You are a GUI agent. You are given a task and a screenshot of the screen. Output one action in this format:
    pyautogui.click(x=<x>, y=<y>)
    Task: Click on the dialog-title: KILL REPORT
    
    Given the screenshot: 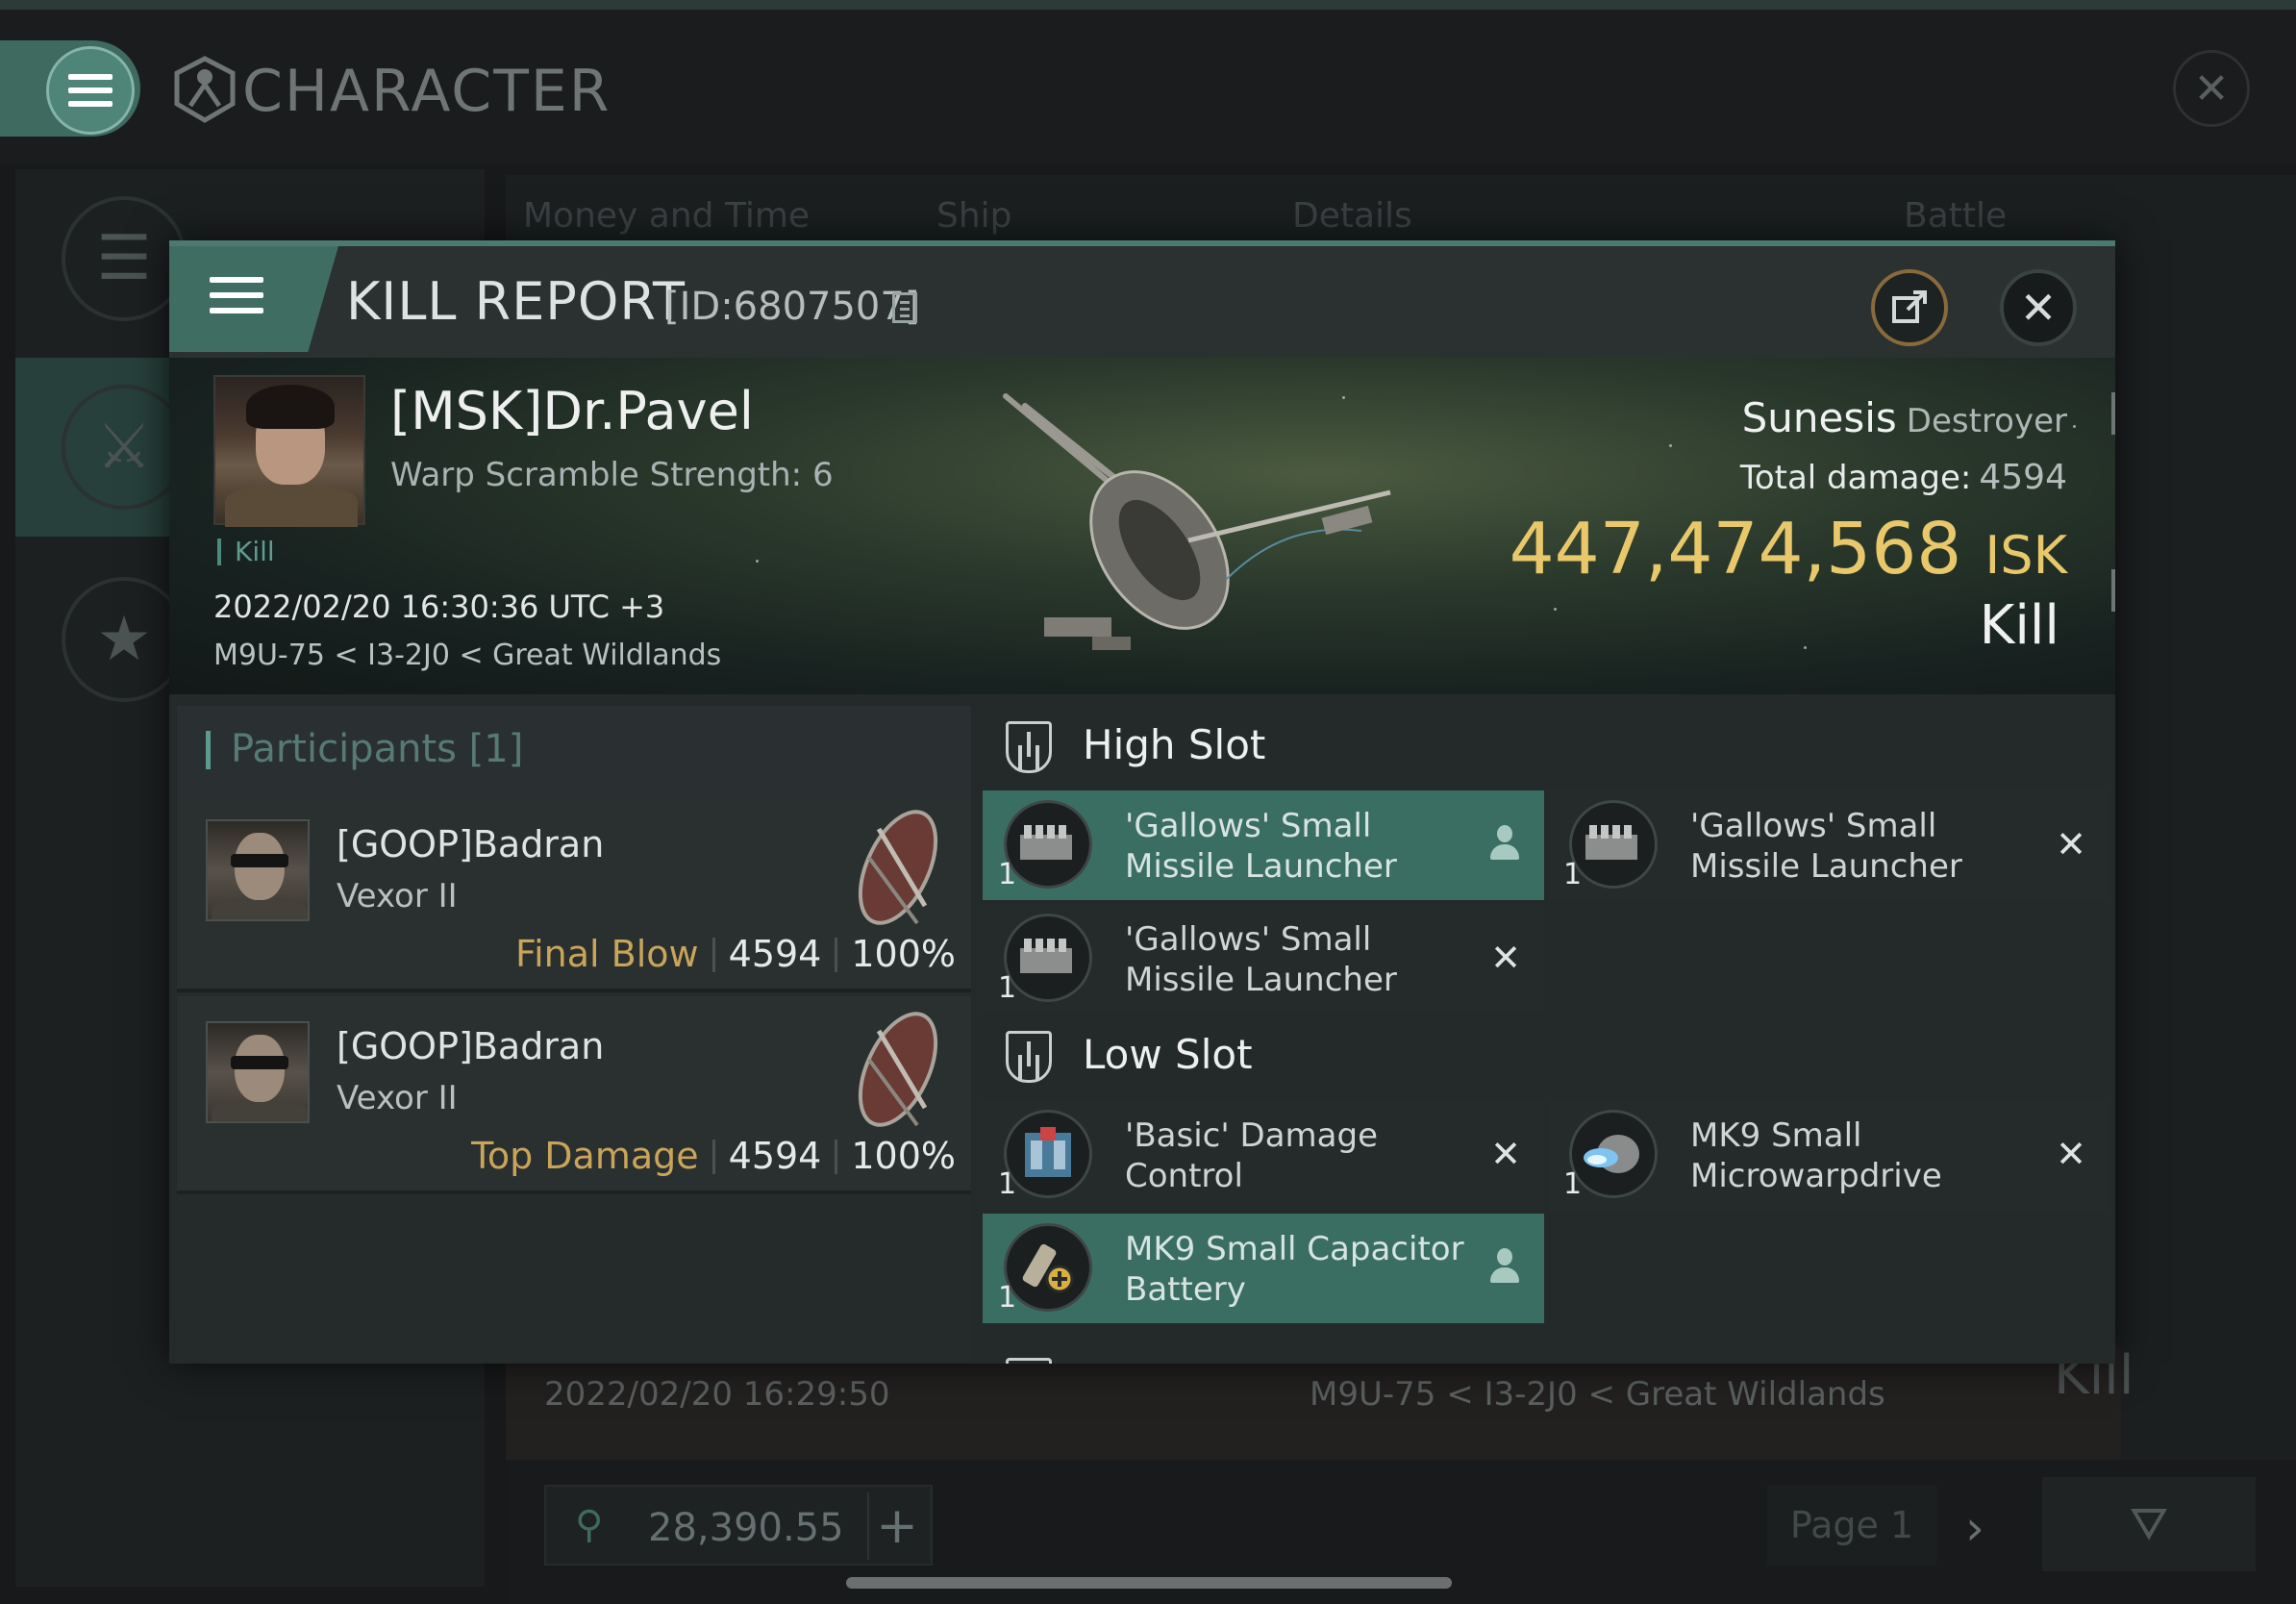 What is the action you would take?
    pyautogui.click(x=516, y=301)
    